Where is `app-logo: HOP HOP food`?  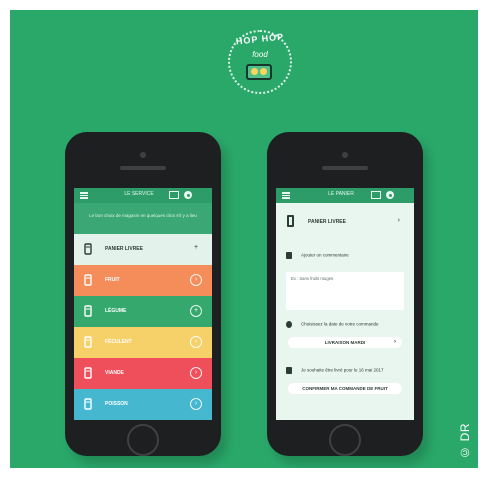
app-logo: HOP HOP food is located at coordinates (260, 62).